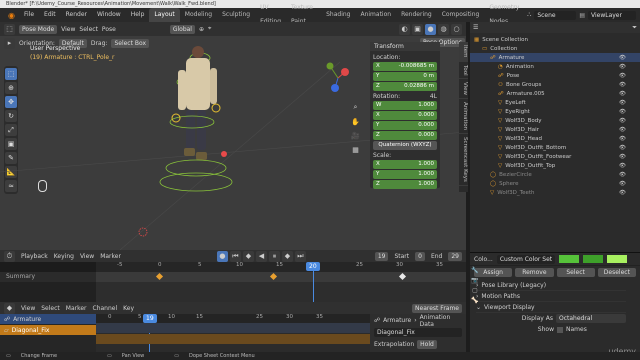 Image resolution: width=640 pixels, height=360 pixels. I want to click on location-x-field: X -0.008685 m, so click(405, 66).